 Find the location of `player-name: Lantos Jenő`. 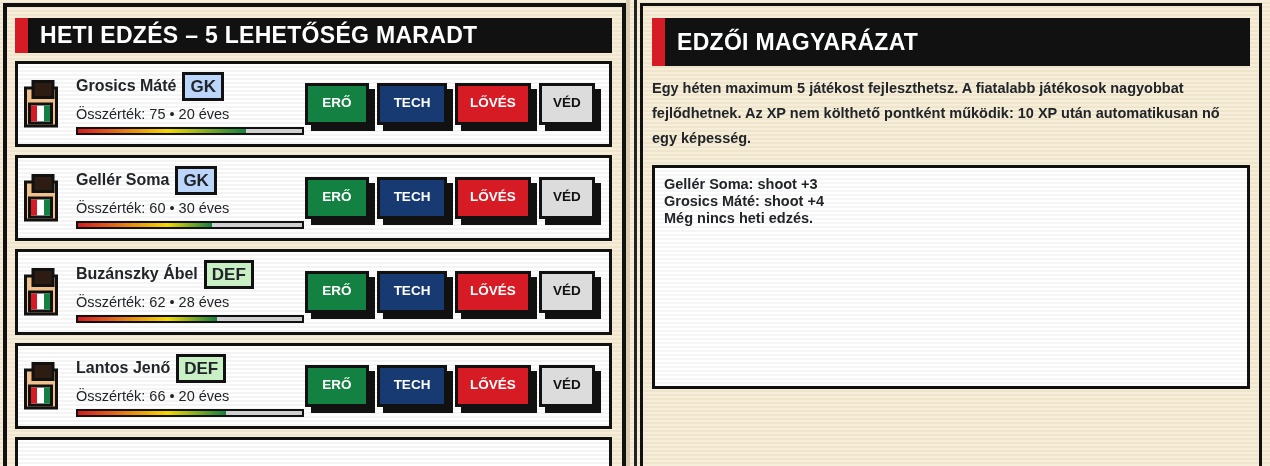

player-name: Lantos Jenő is located at coordinates (123, 368).